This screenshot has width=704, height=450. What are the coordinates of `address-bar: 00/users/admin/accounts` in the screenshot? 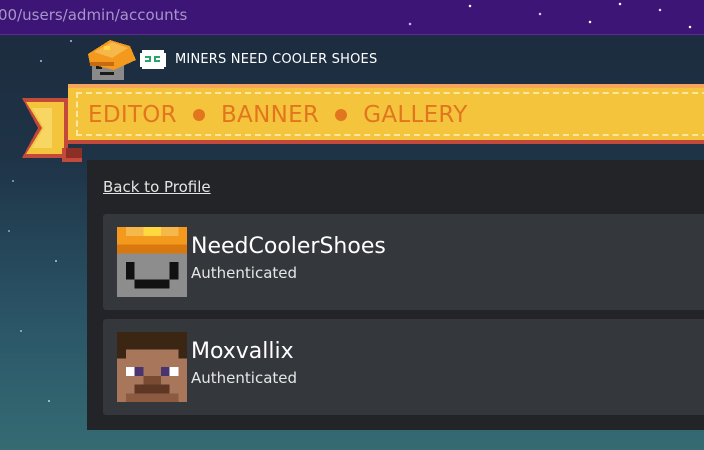 It's located at (352, 17).